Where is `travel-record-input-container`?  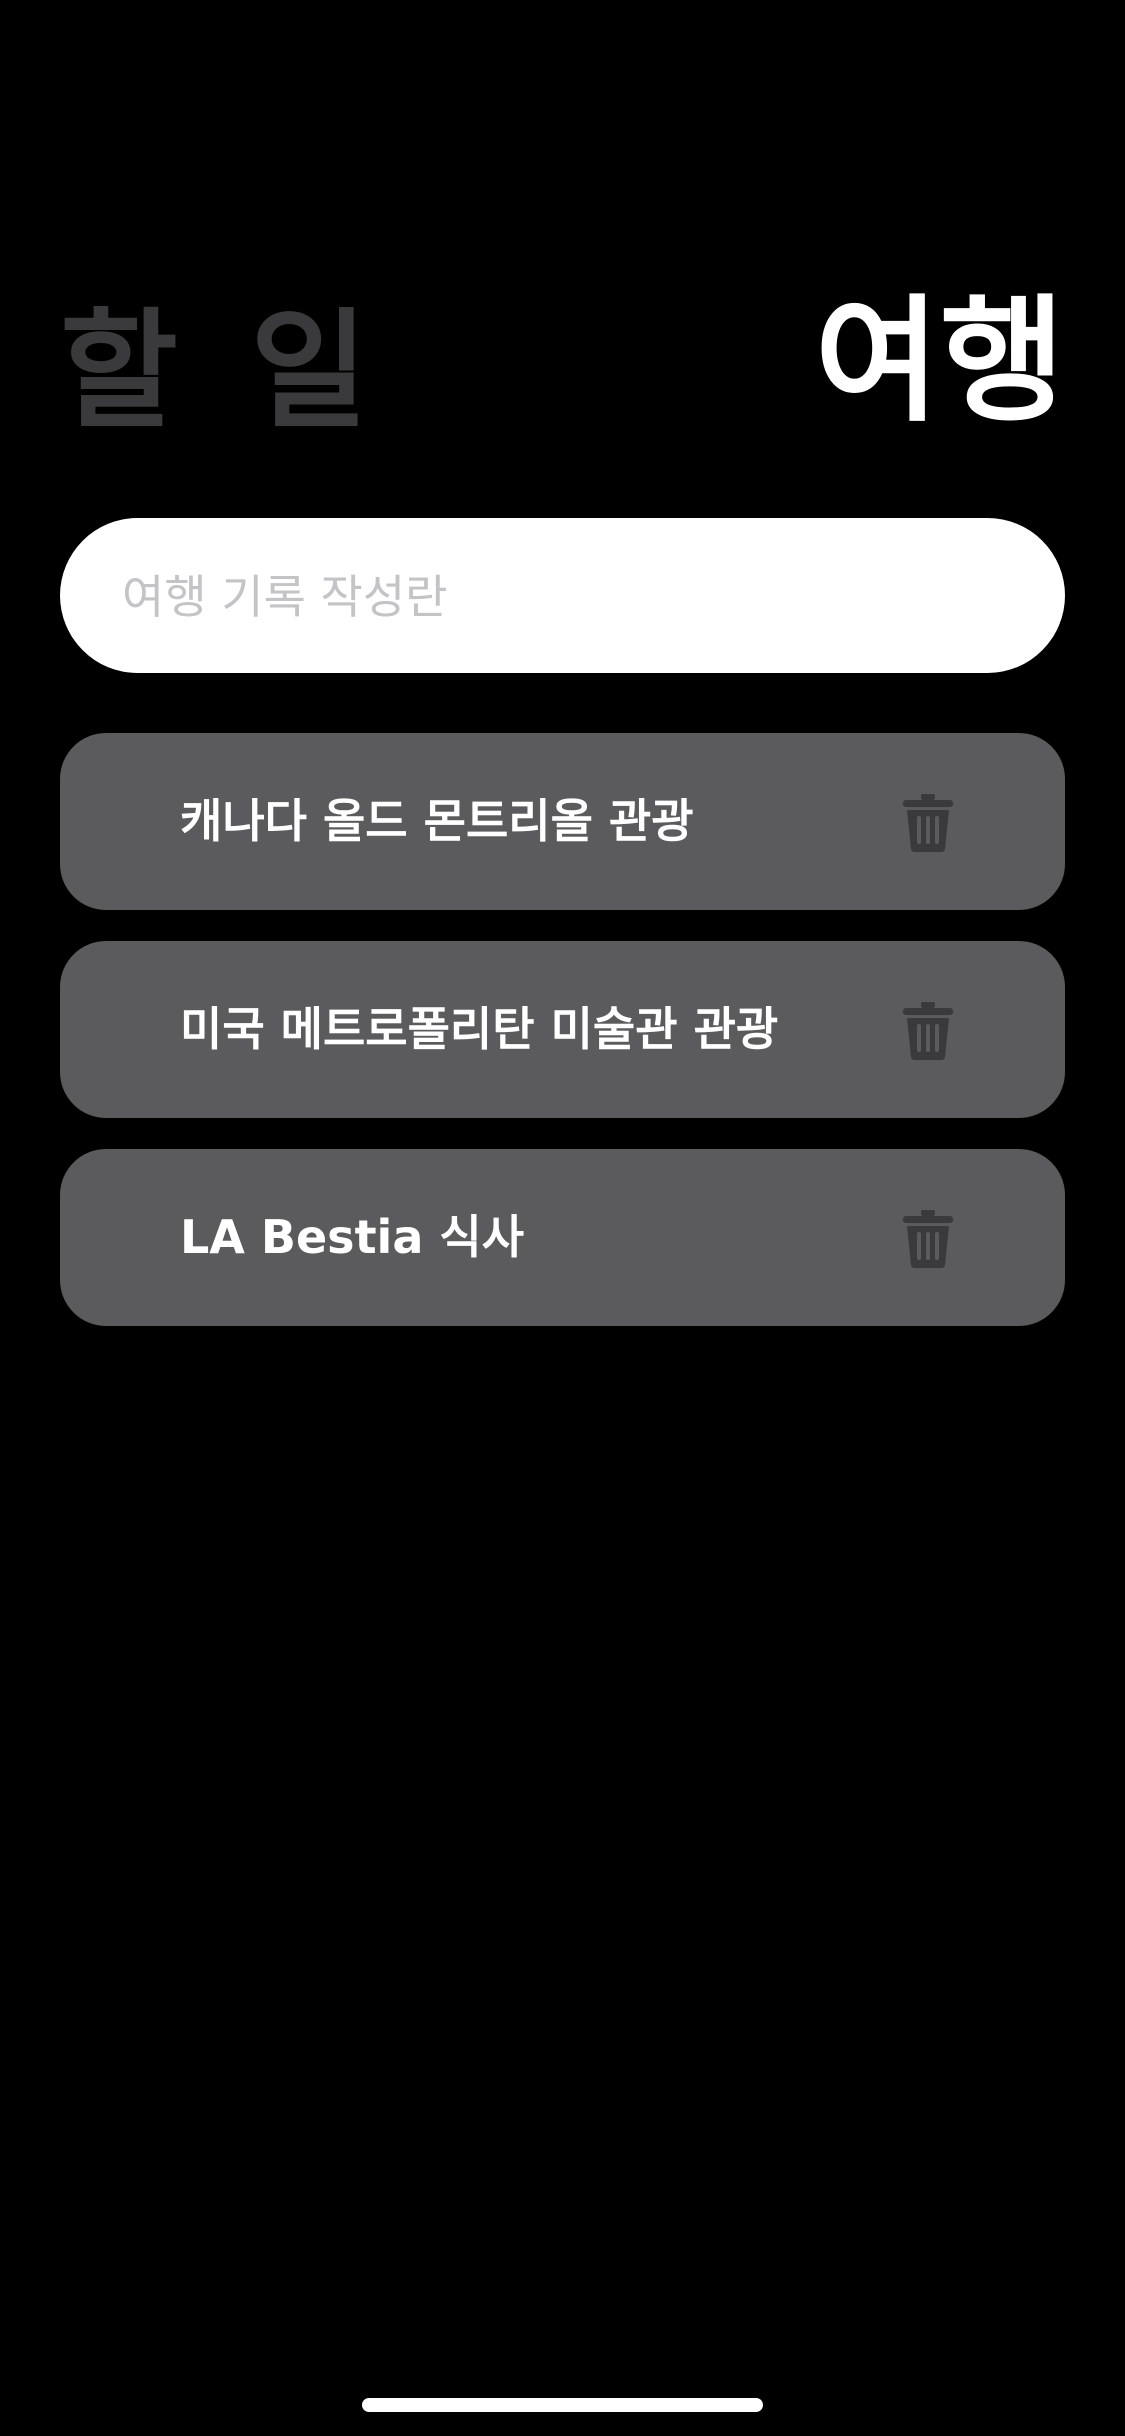 travel-record-input-container is located at coordinates (562, 596).